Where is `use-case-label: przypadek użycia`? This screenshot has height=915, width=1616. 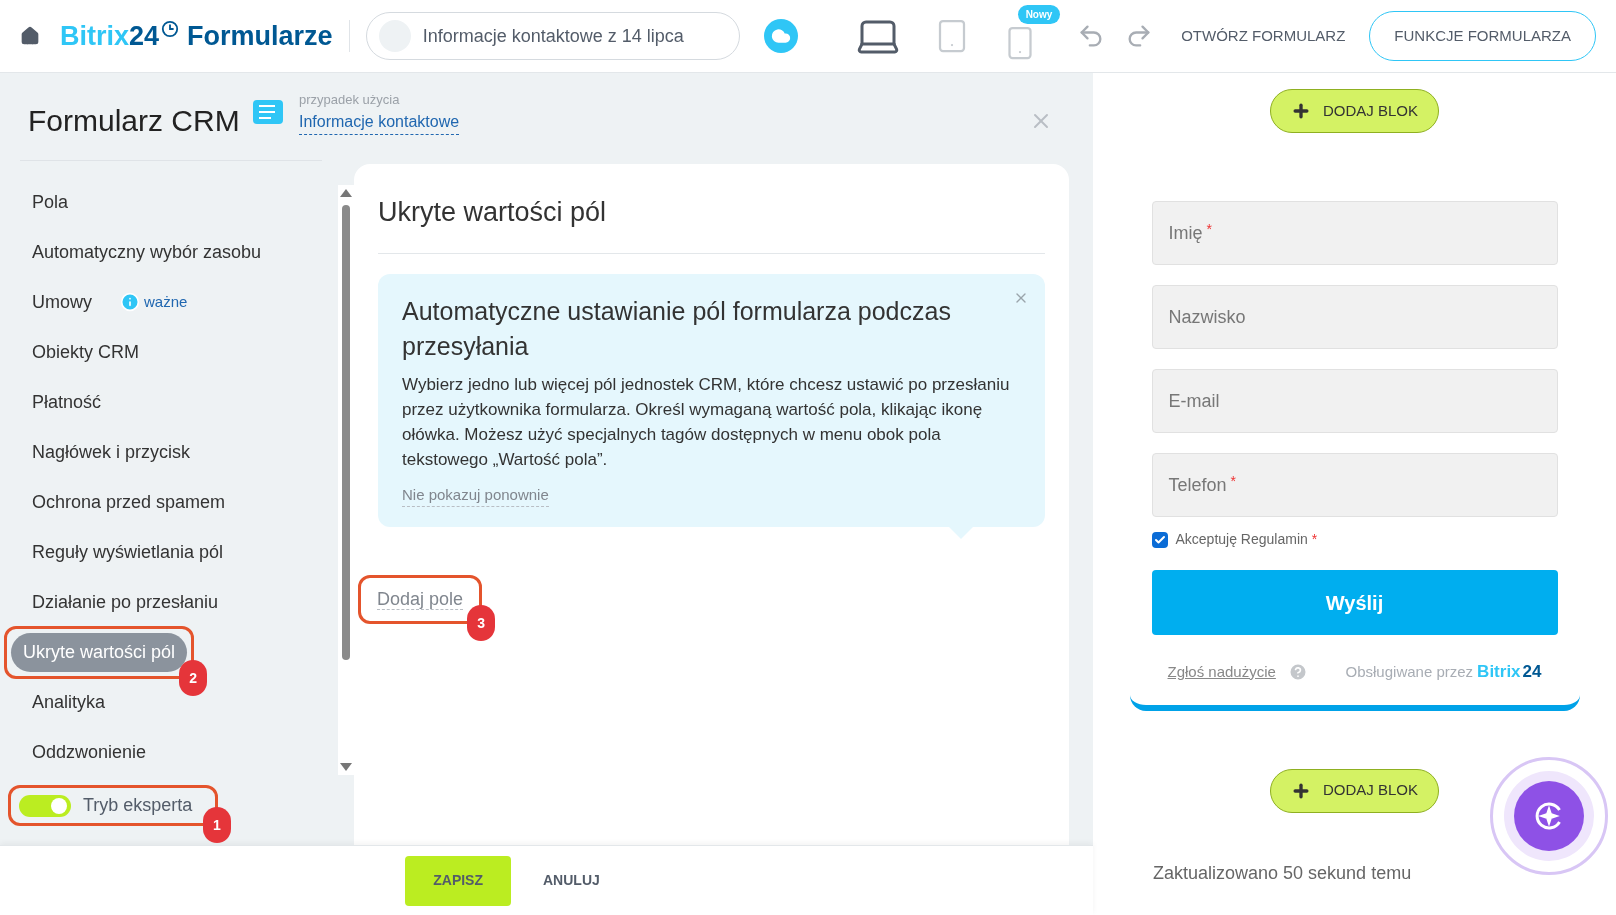 use-case-label: przypadek użycia is located at coordinates (350, 100).